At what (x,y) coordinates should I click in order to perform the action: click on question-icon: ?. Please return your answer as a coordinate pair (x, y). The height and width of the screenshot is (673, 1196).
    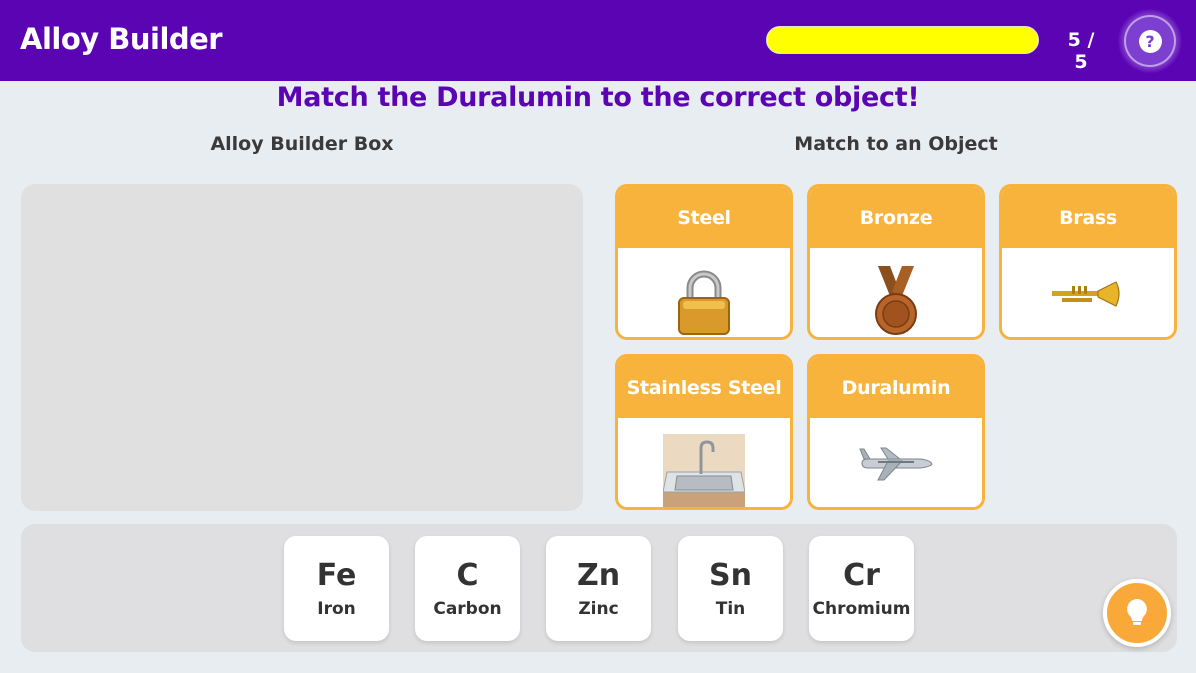
    Looking at the image, I should click on (1150, 41).